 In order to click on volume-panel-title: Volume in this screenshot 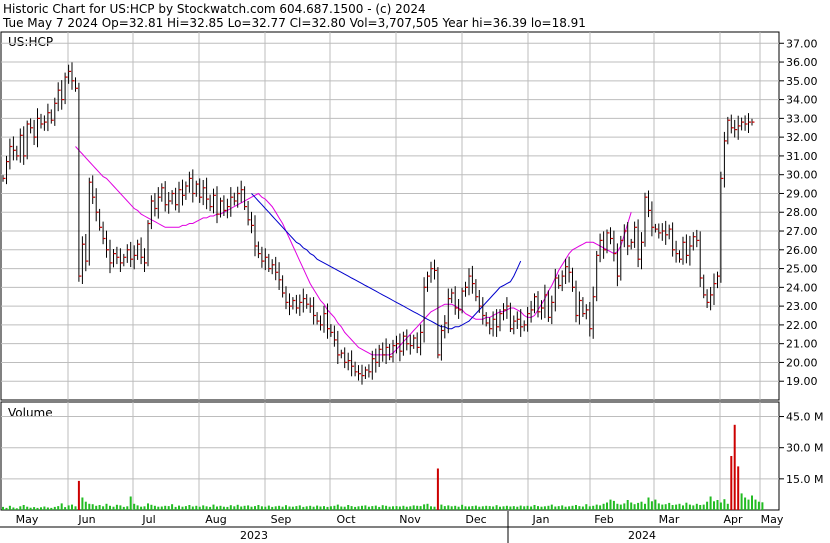, I will do `click(30, 413)`.